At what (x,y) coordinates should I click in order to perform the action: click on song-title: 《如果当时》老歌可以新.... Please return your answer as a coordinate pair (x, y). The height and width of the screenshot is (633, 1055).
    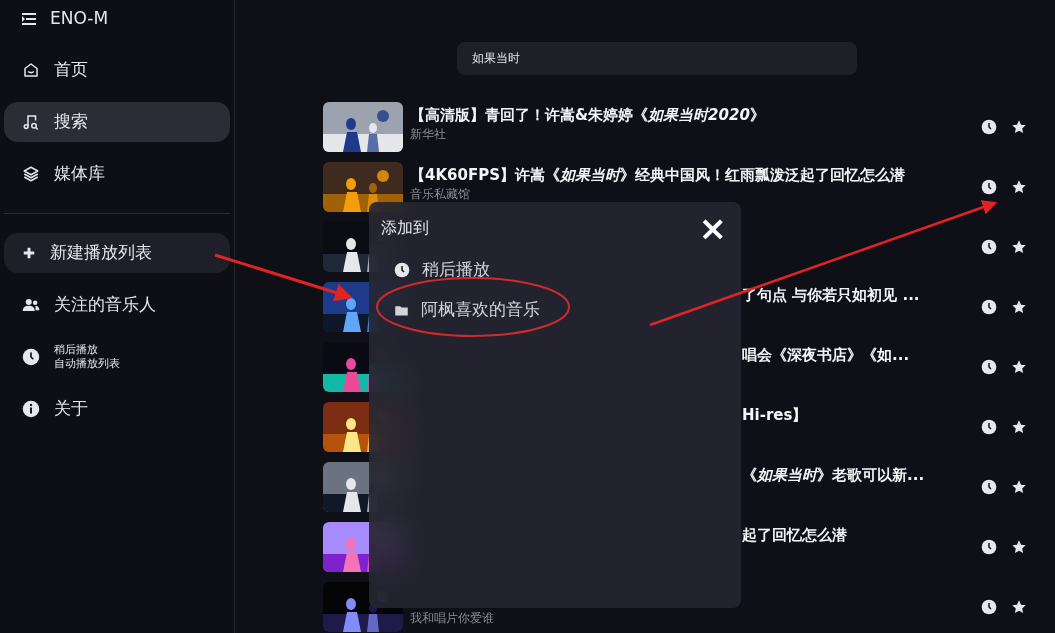
    Looking at the image, I should click on (833, 475).